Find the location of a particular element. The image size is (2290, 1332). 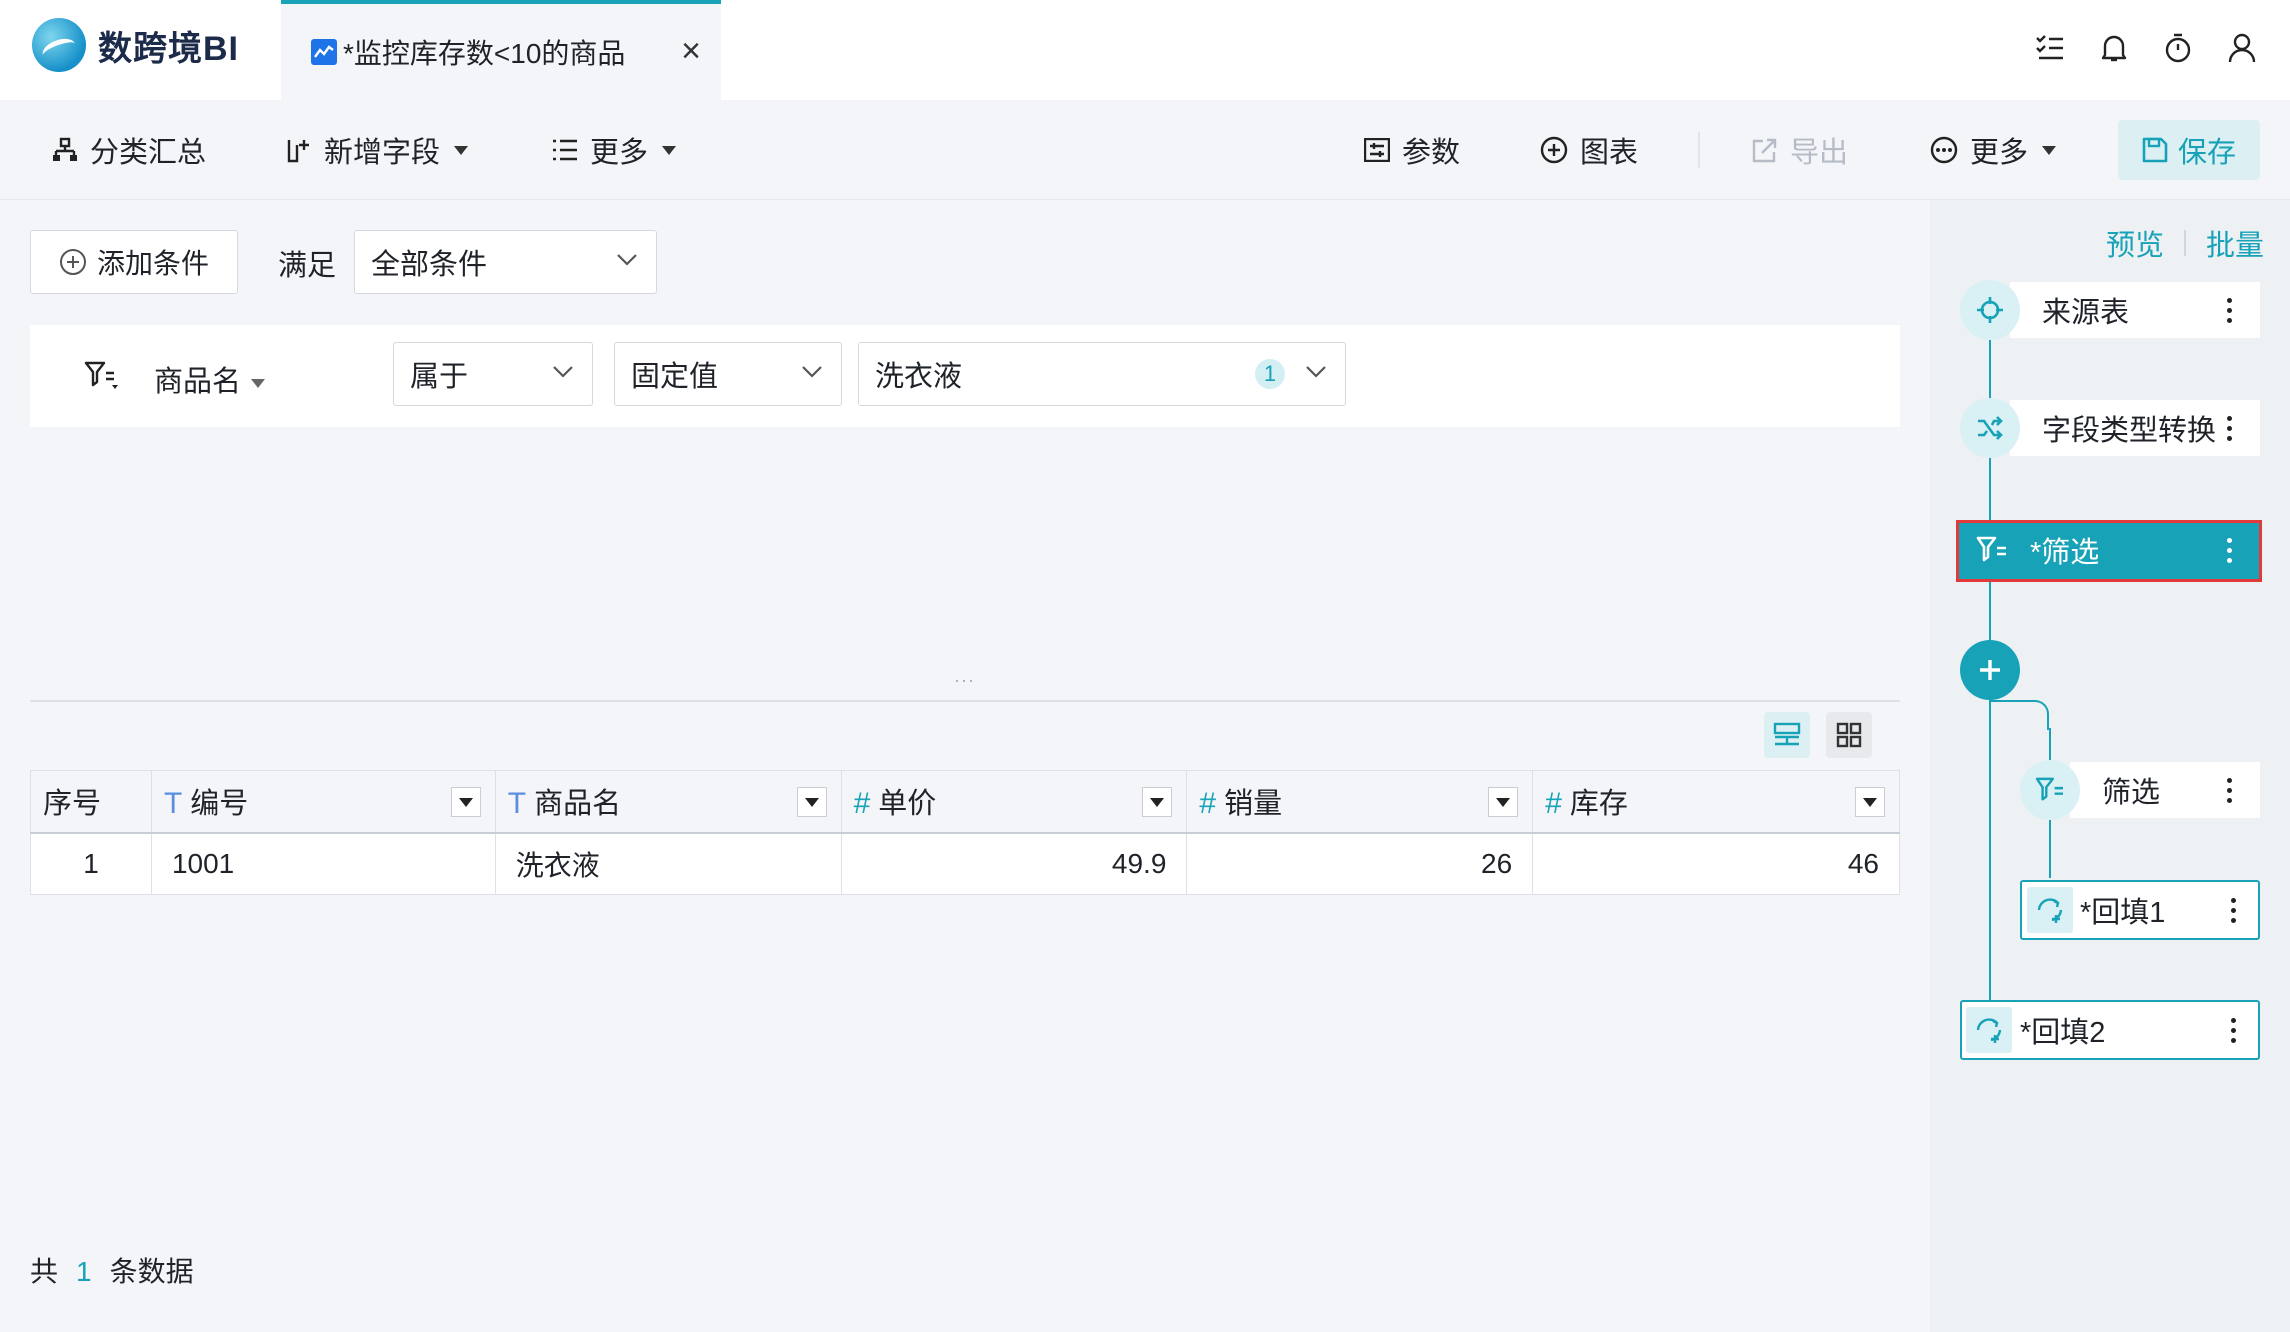

more-left-label: 更多 is located at coordinates (619, 153).